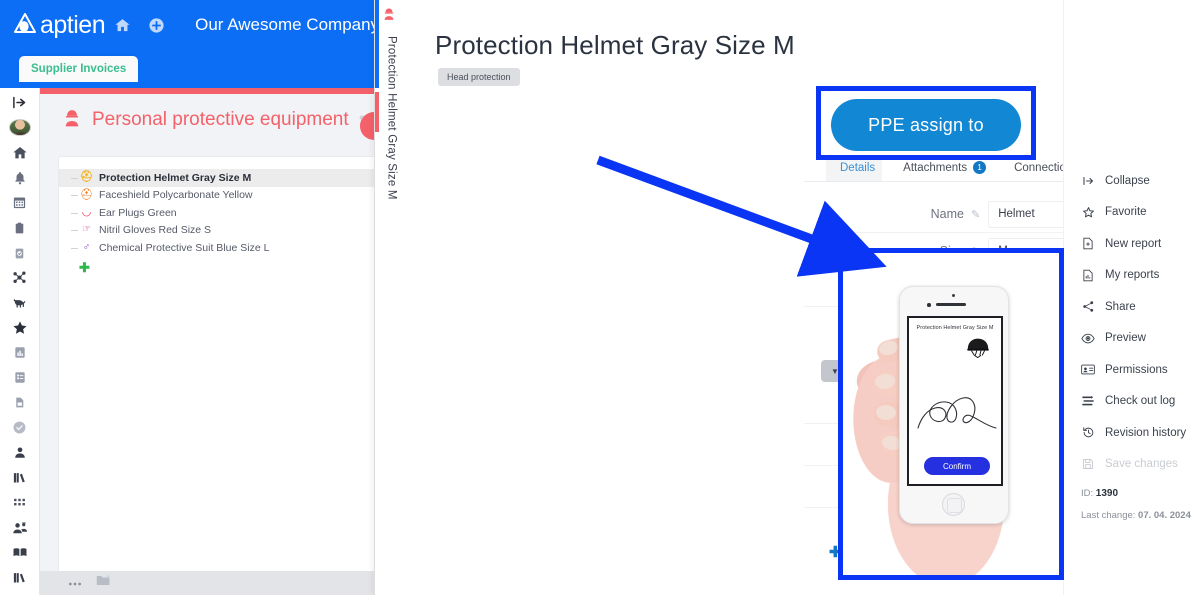 The width and height of the screenshot is (1200, 595). What do you see at coordinates (25, 25) in the screenshot?
I see `aptien-drop-icon` at bounding box center [25, 25].